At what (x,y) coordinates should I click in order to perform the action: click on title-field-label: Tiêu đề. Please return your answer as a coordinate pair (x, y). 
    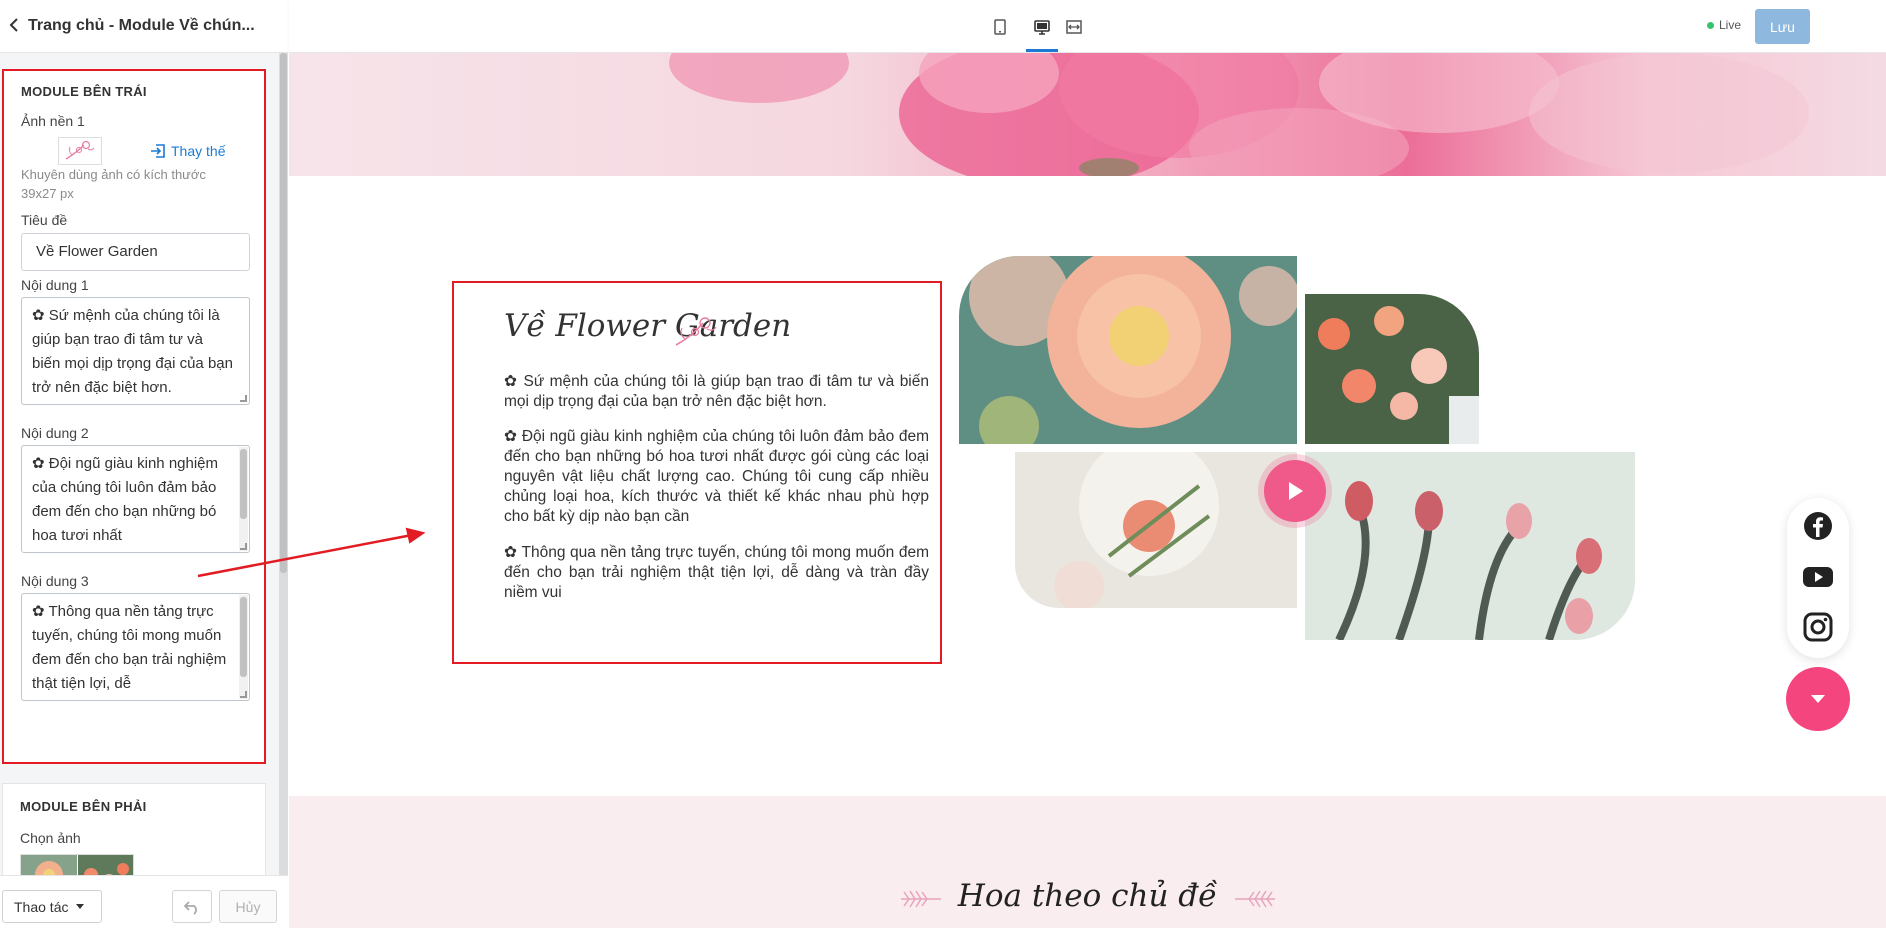
    Looking at the image, I should click on (44, 220).